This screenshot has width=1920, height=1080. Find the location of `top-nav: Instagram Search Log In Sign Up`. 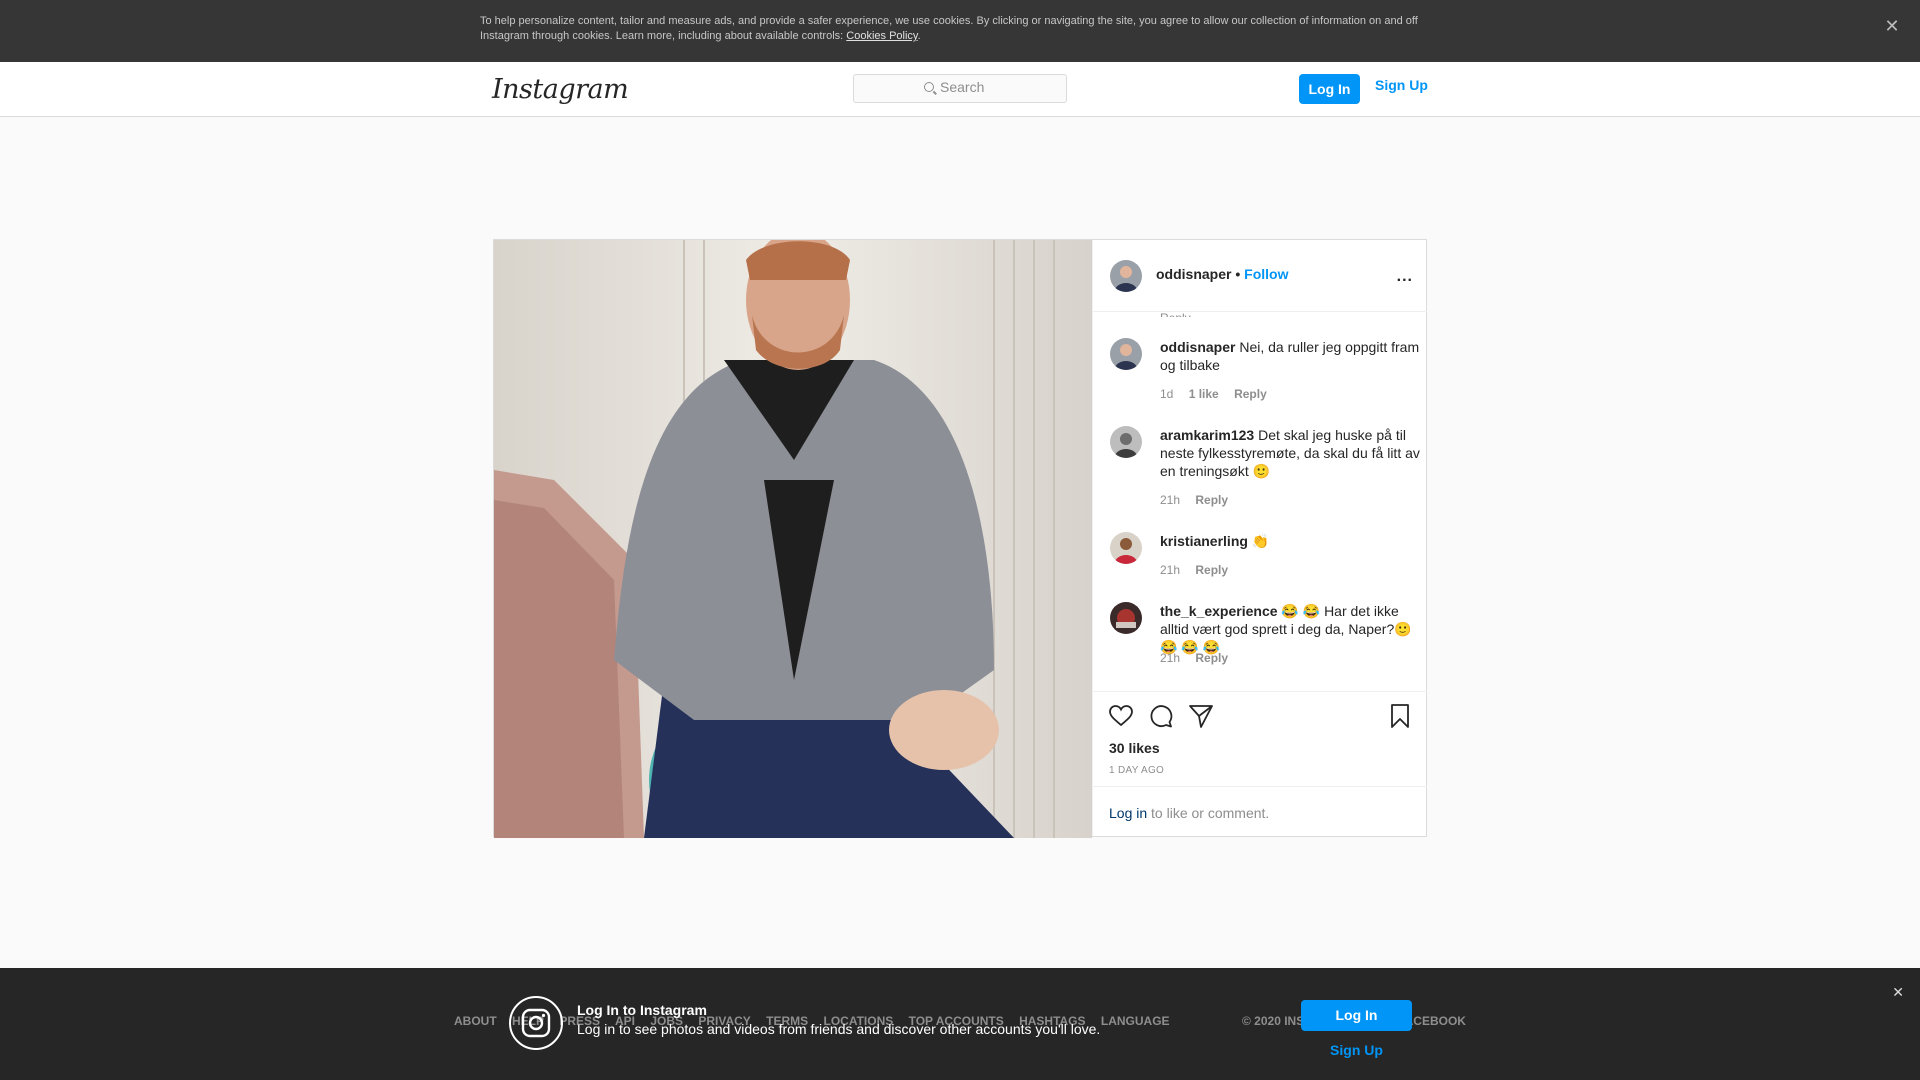

top-nav: Instagram Search Log In Sign Up is located at coordinates (960, 89).